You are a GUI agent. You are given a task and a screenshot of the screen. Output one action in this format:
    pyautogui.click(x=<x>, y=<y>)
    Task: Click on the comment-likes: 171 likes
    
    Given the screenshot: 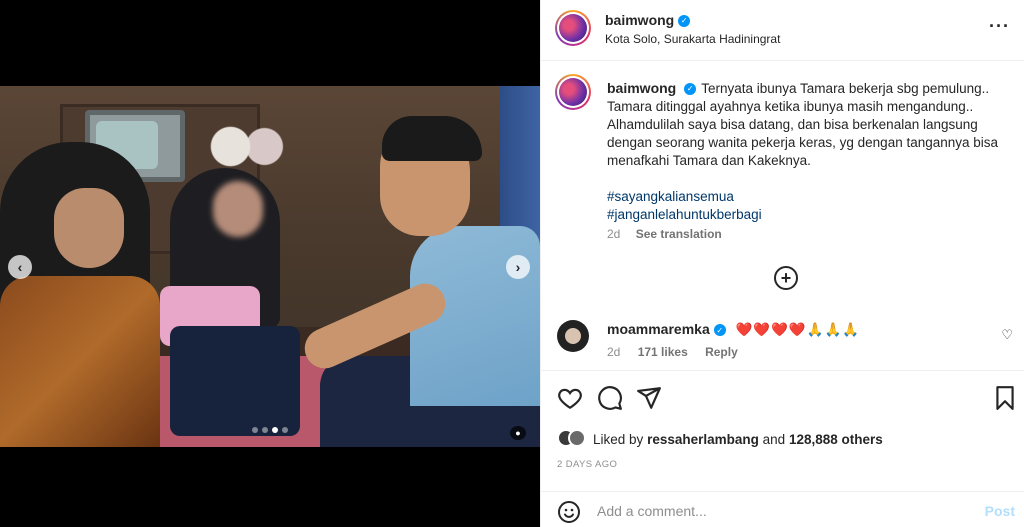 What is the action you would take?
    pyautogui.click(x=663, y=352)
    